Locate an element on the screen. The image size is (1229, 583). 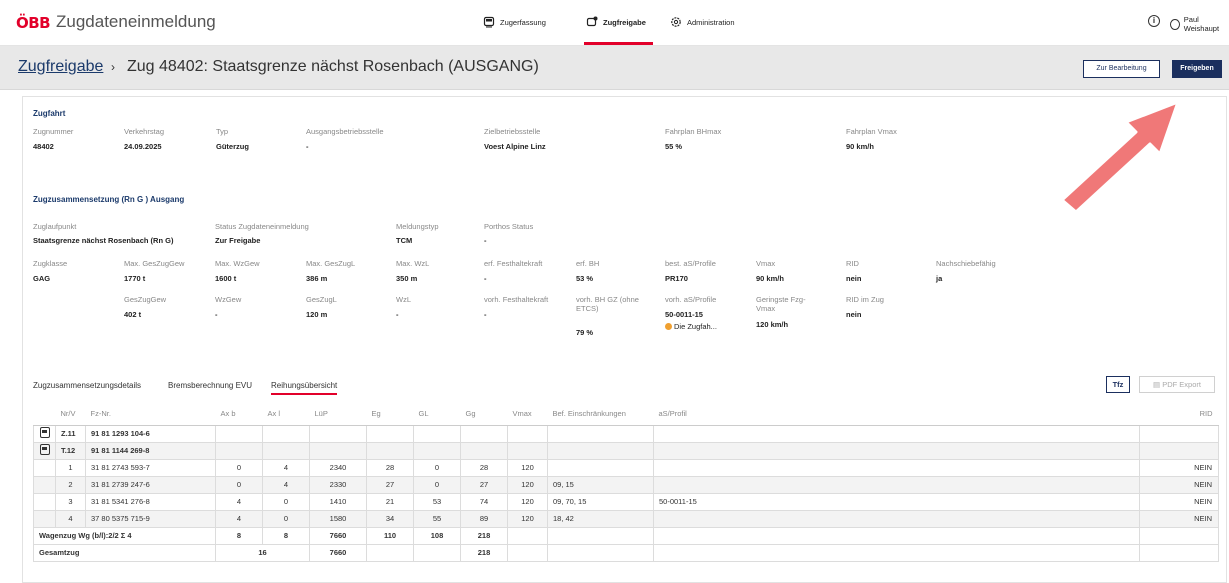
cell-rid: NEIN is located at coordinates (1179, 501).